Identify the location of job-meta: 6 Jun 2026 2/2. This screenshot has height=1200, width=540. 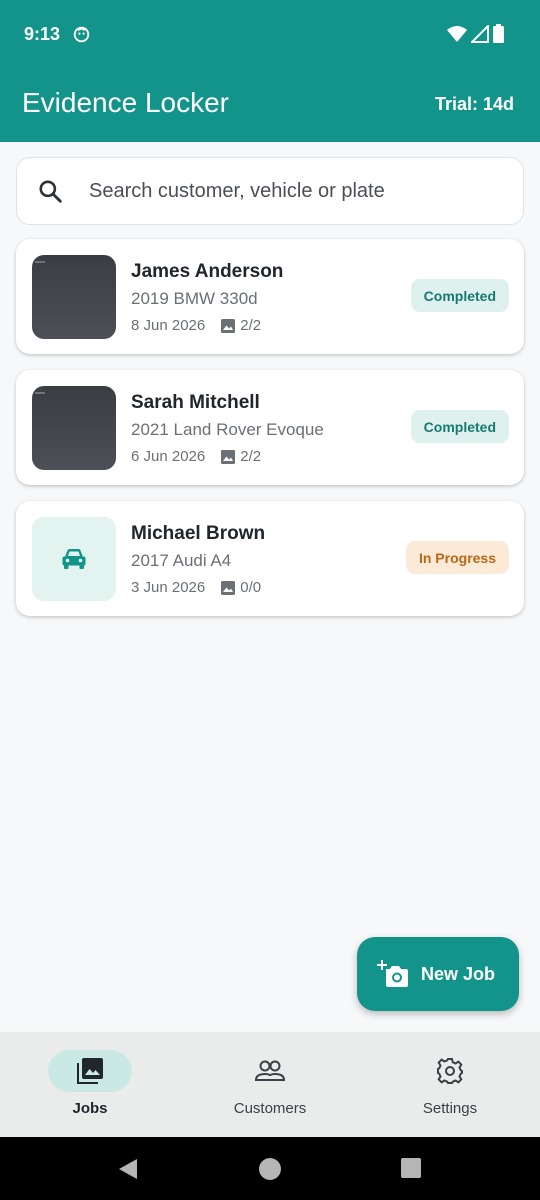
(196, 456).